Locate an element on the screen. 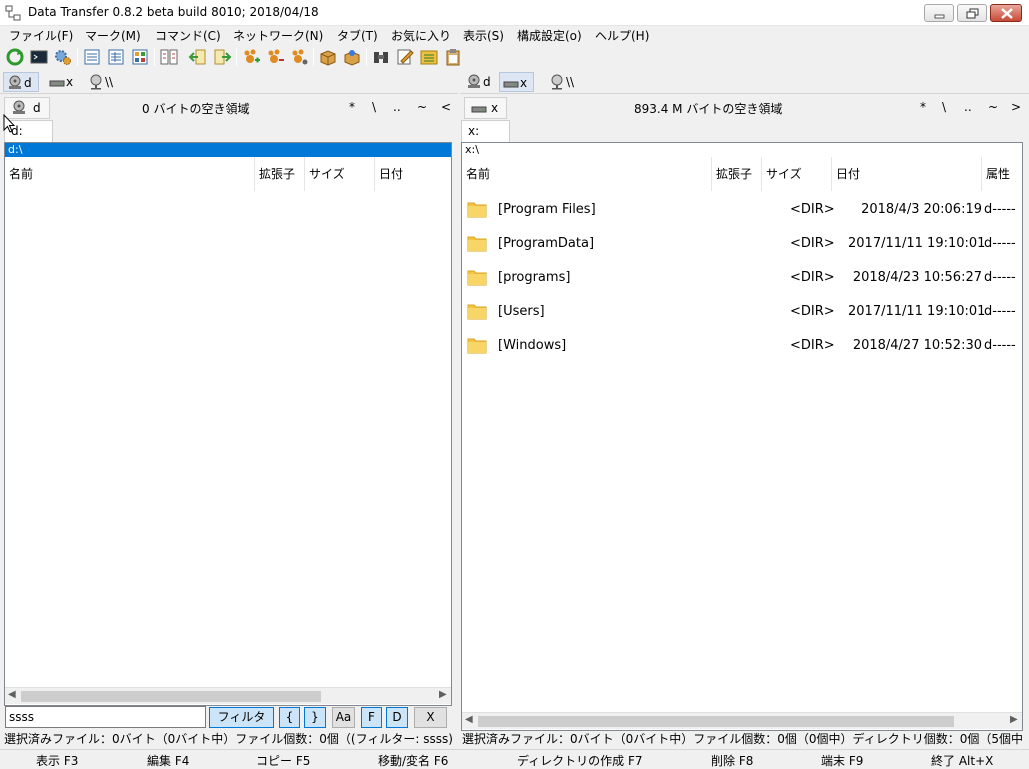 The height and width of the screenshot is (769, 1029). refresh-icon is located at coordinates (15, 57).